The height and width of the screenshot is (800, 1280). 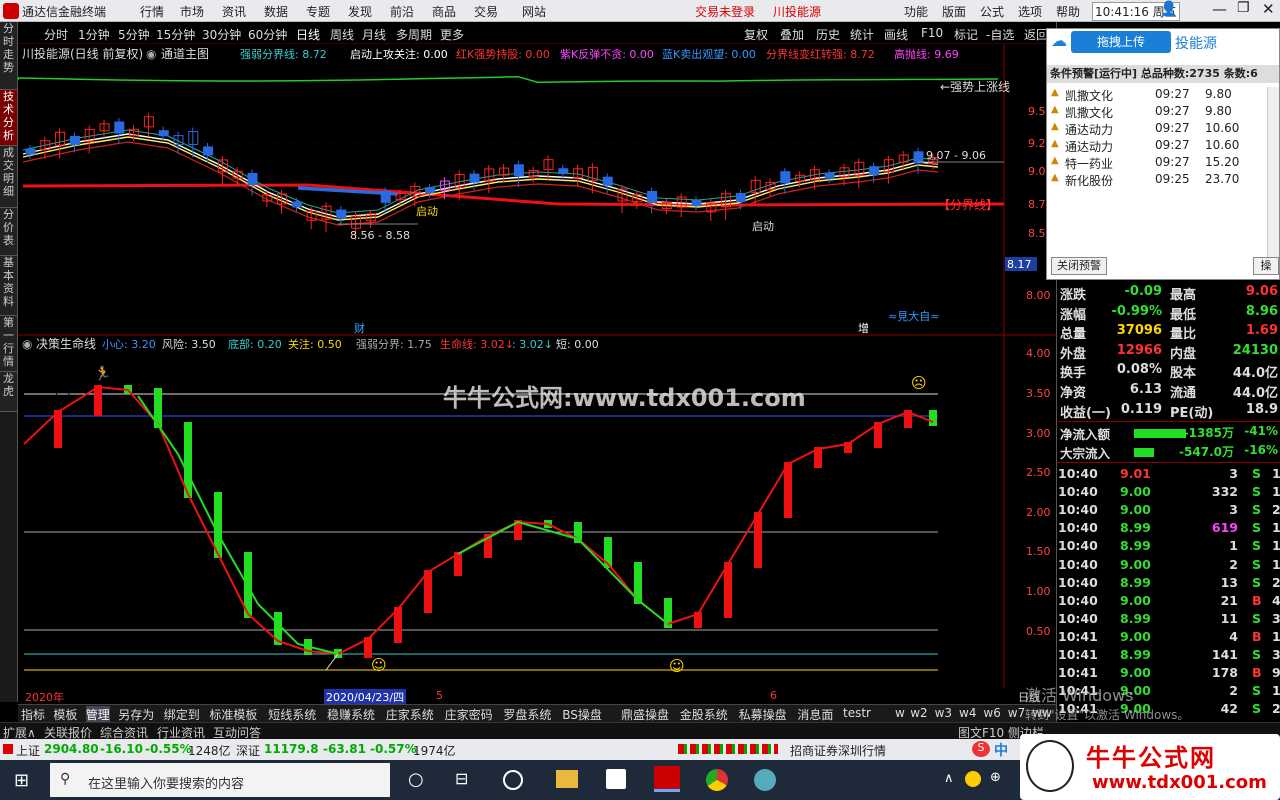 What do you see at coordinates (374, 34) in the screenshot?
I see `period-monthly: 月线` at bounding box center [374, 34].